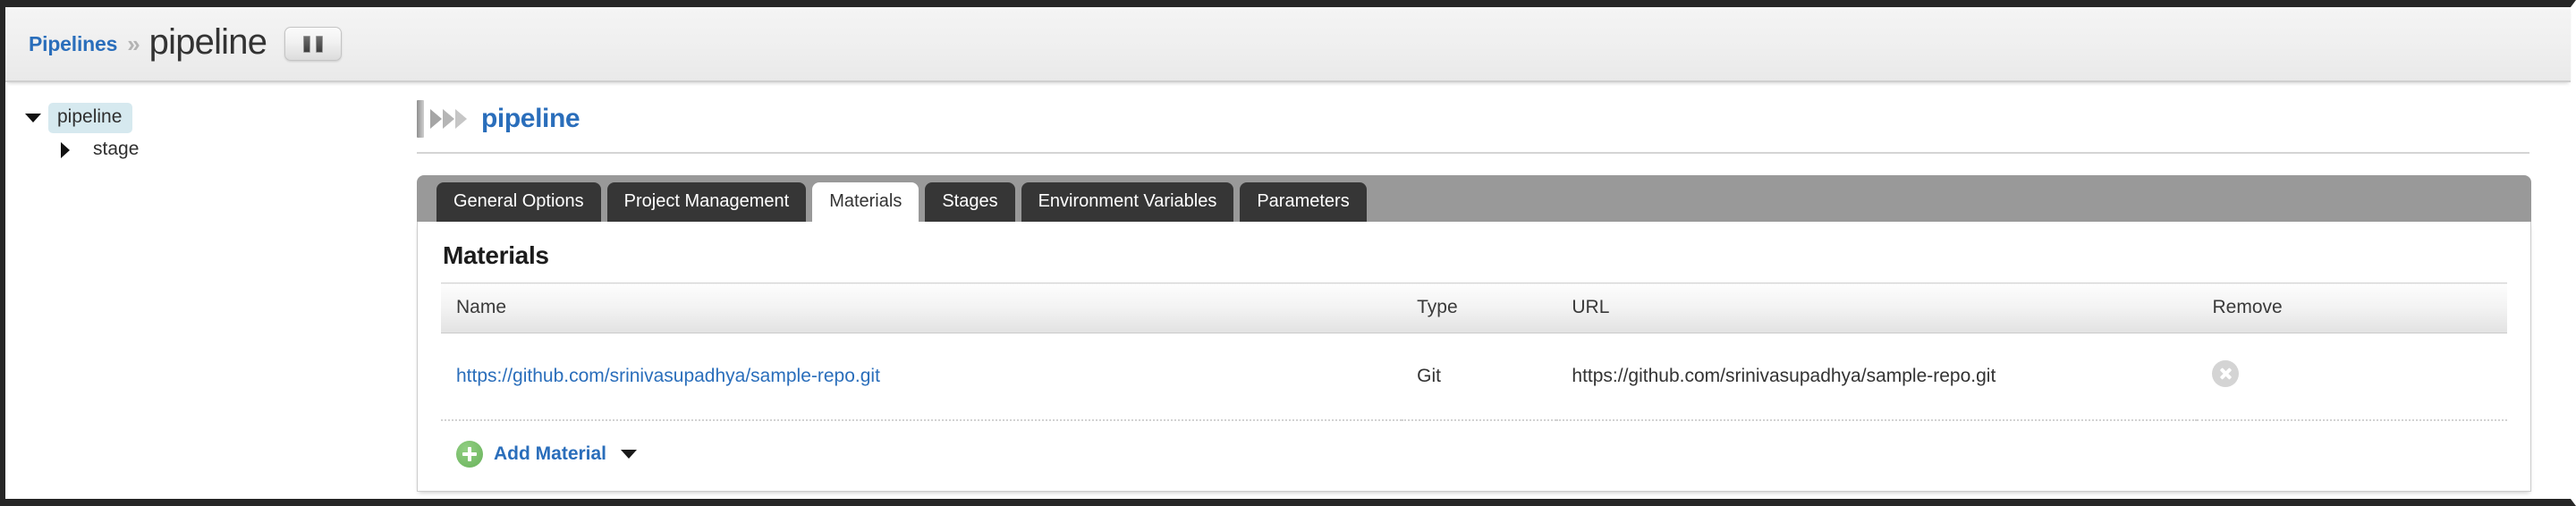 The width and height of the screenshot is (2576, 506). I want to click on add-material-row: Add Material, so click(1474, 445).